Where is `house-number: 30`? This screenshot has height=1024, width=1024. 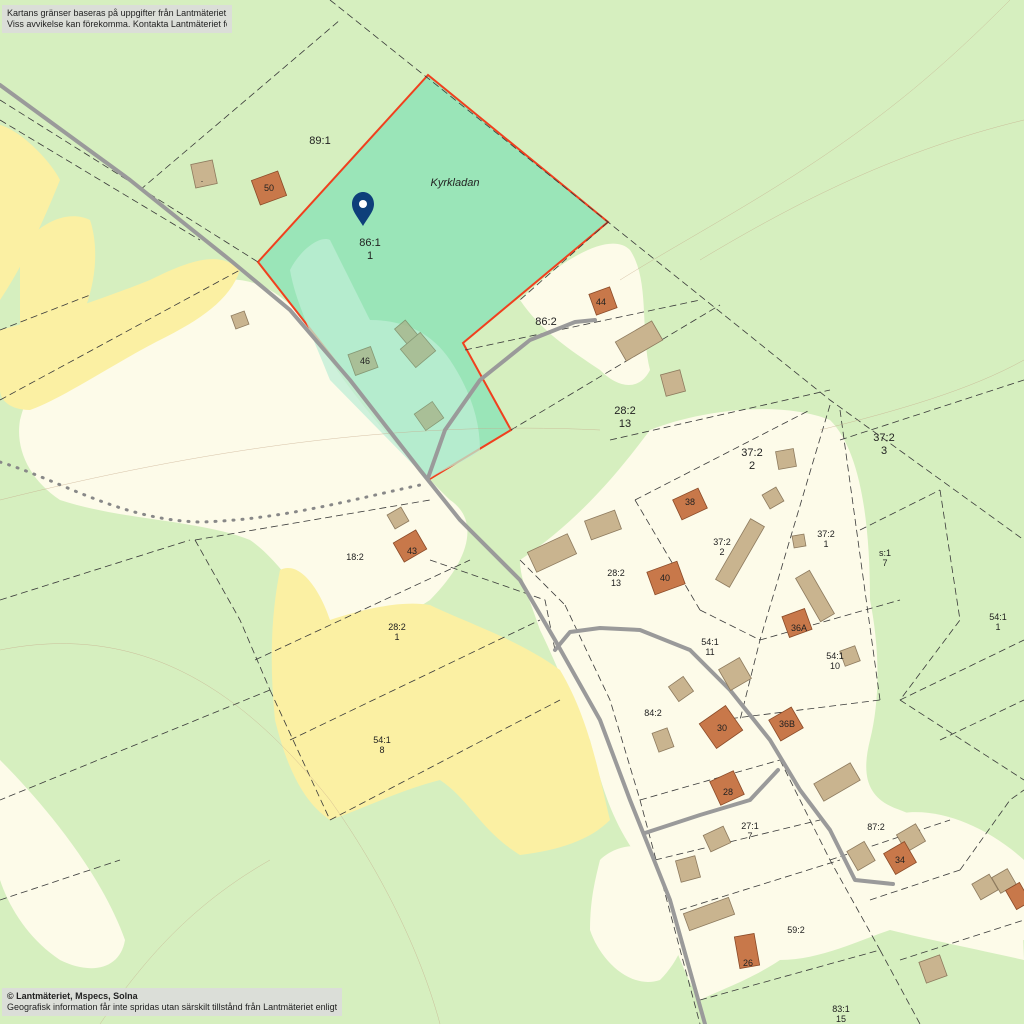 house-number: 30 is located at coordinates (722, 728).